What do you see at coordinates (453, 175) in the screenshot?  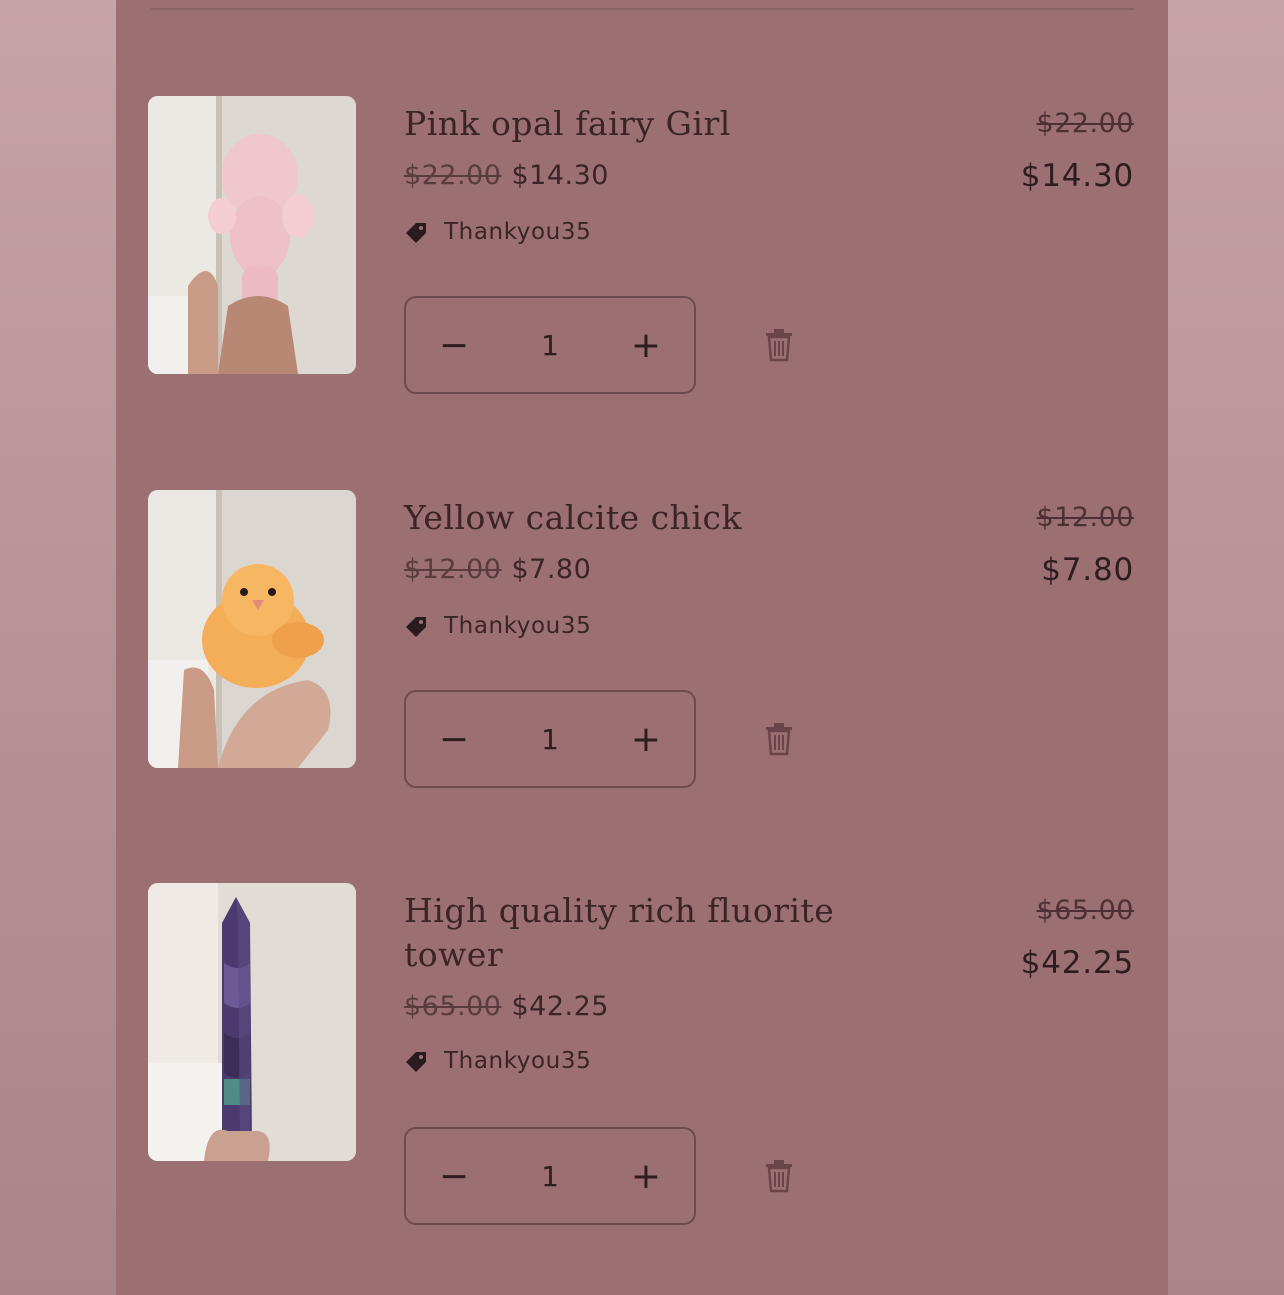 I see `compare-at-price: $22.00` at bounding box center [453, 175].